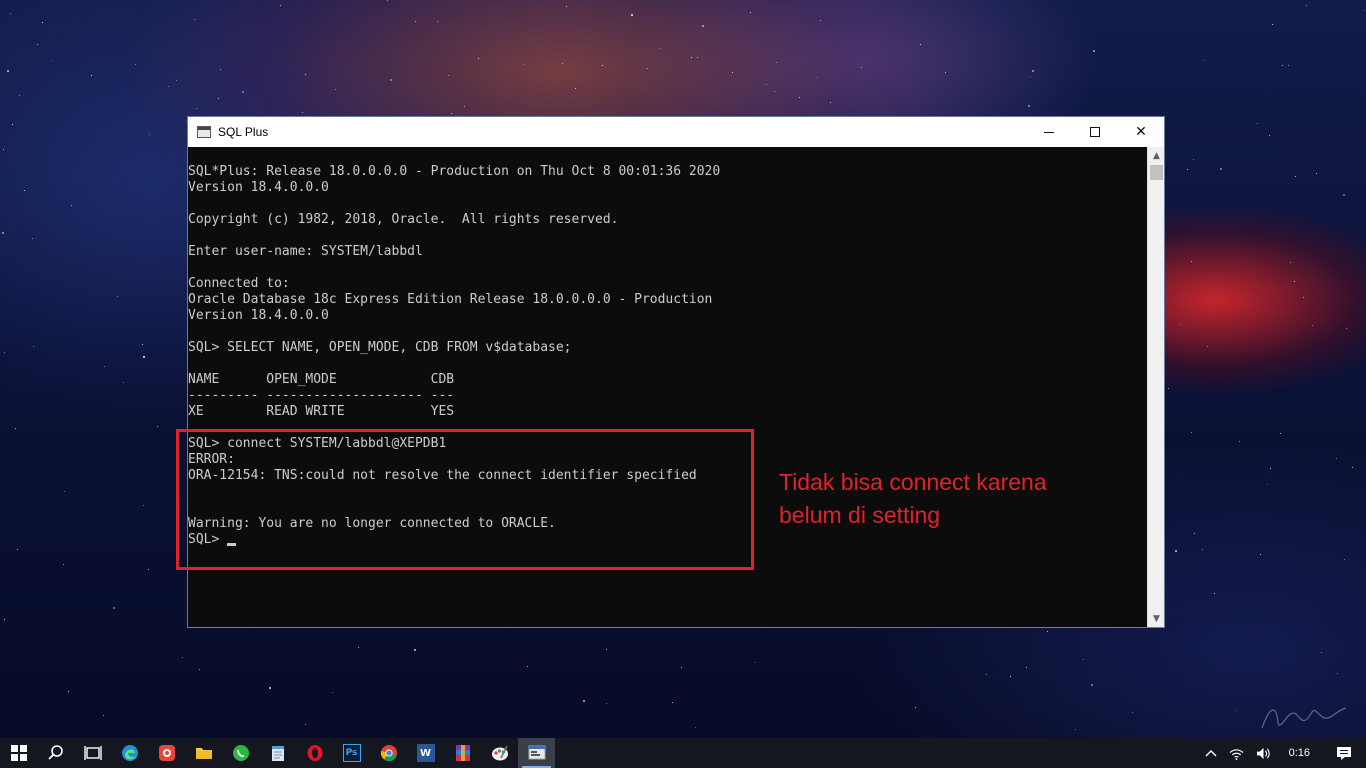 This screenshot has height=768, width=1366. I want to click on console-line: XE READ WRITE YES, so click(321, 411).